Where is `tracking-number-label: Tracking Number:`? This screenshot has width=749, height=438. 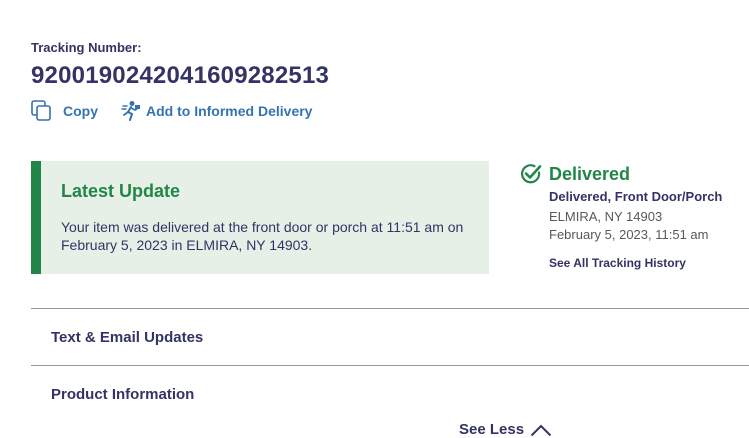 tracking-number-label: Tracking Number: is located at coordinates (86, 47).